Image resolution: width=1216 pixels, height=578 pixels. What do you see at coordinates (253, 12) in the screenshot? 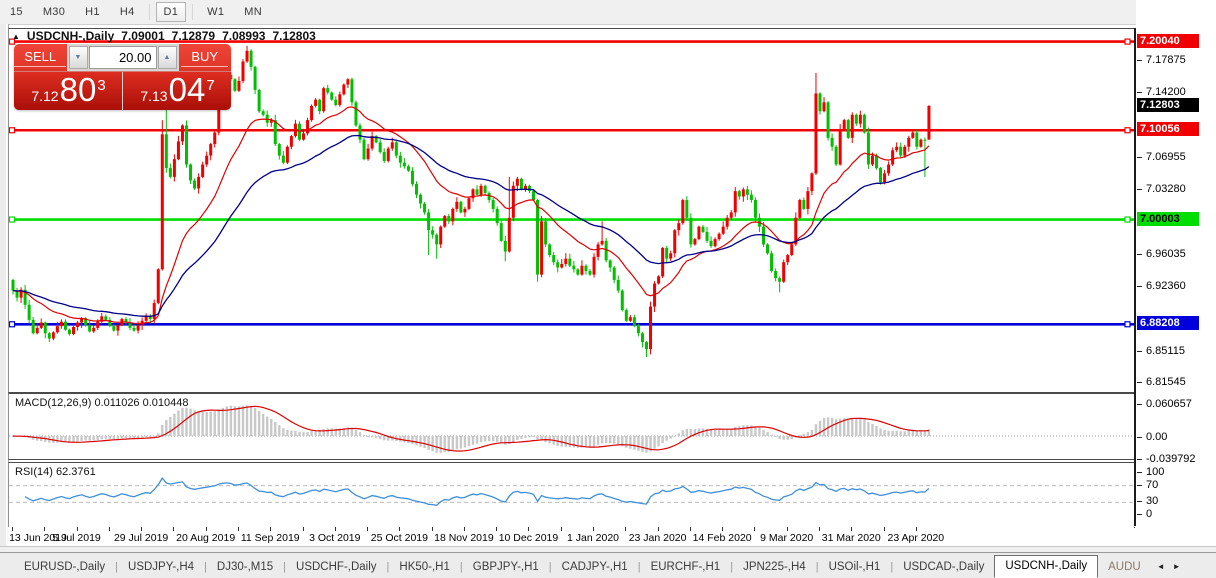
I see `timeframe-button-mn: MN` at bounding box center [253, 12].